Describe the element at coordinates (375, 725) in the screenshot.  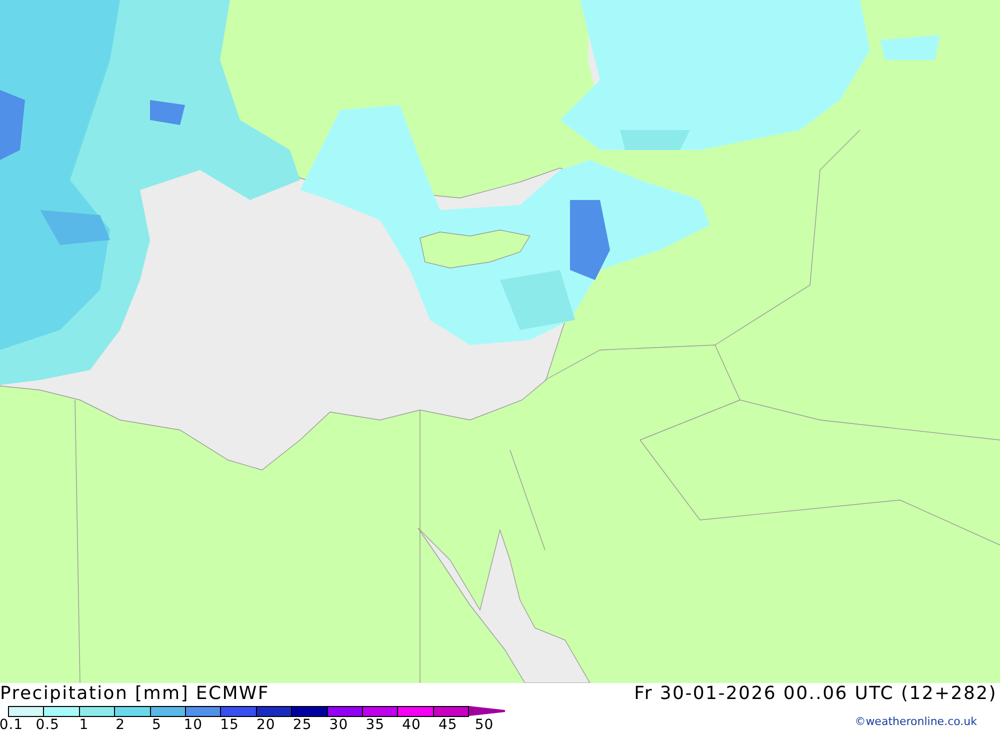
I see `legend-label: 35` at that location.